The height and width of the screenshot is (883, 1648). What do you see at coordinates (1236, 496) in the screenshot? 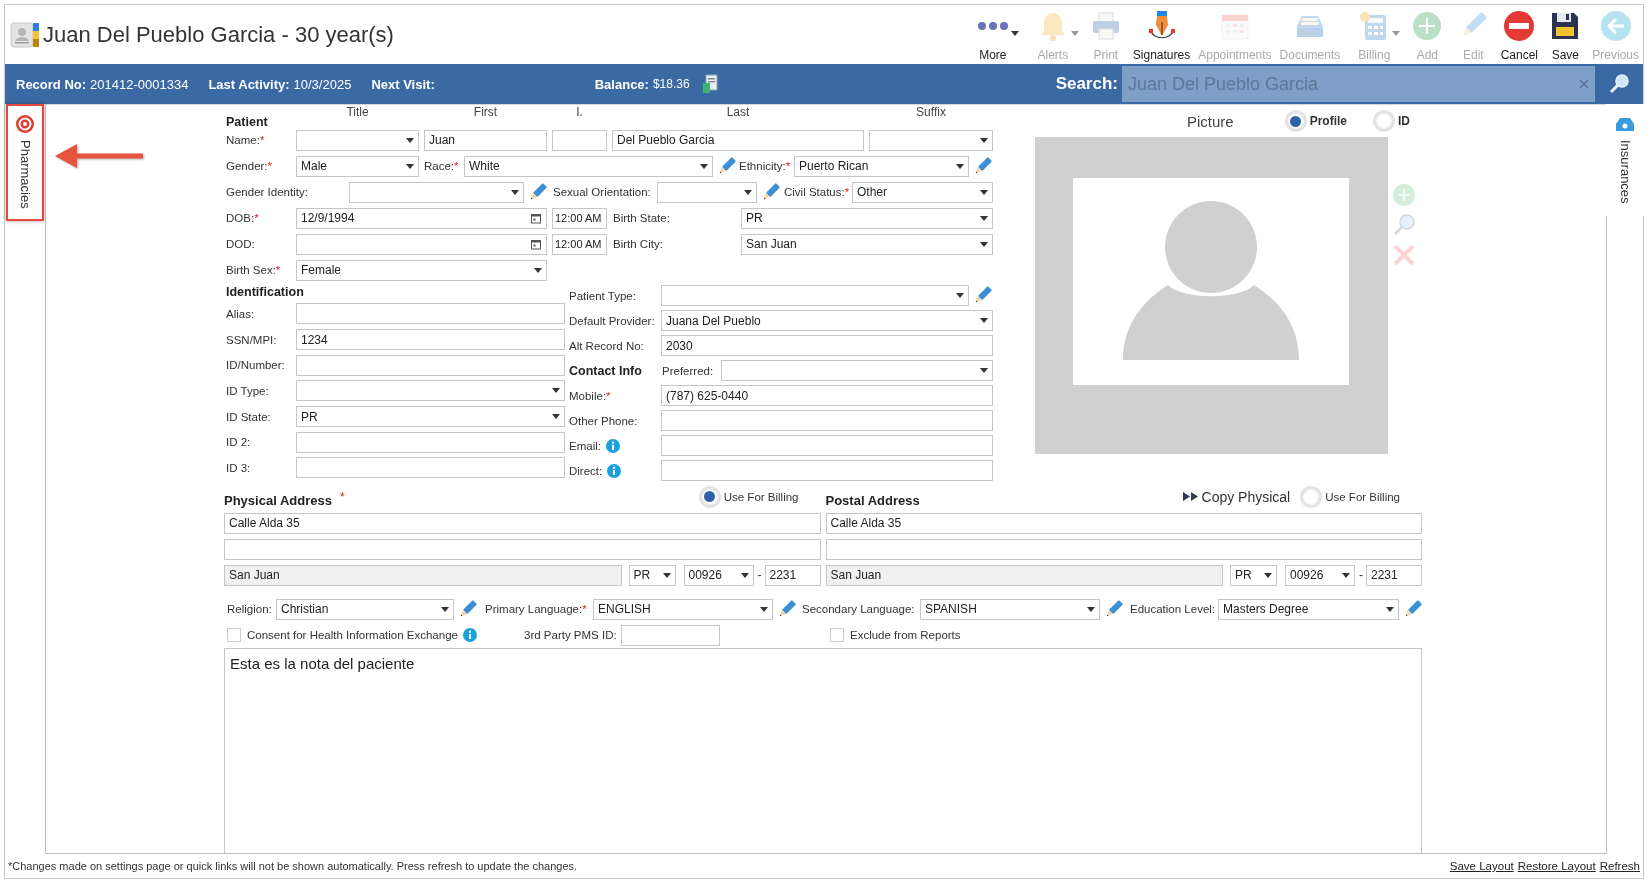
I see `copy-physical-button: Copy Physical` at bounding box center [1236, 496].